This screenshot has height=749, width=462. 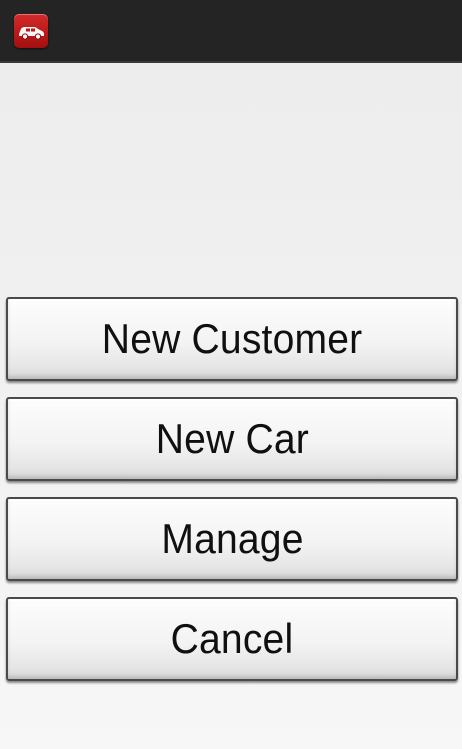 I want to click on new-car-button: New Car, so click(x=232, y=439).